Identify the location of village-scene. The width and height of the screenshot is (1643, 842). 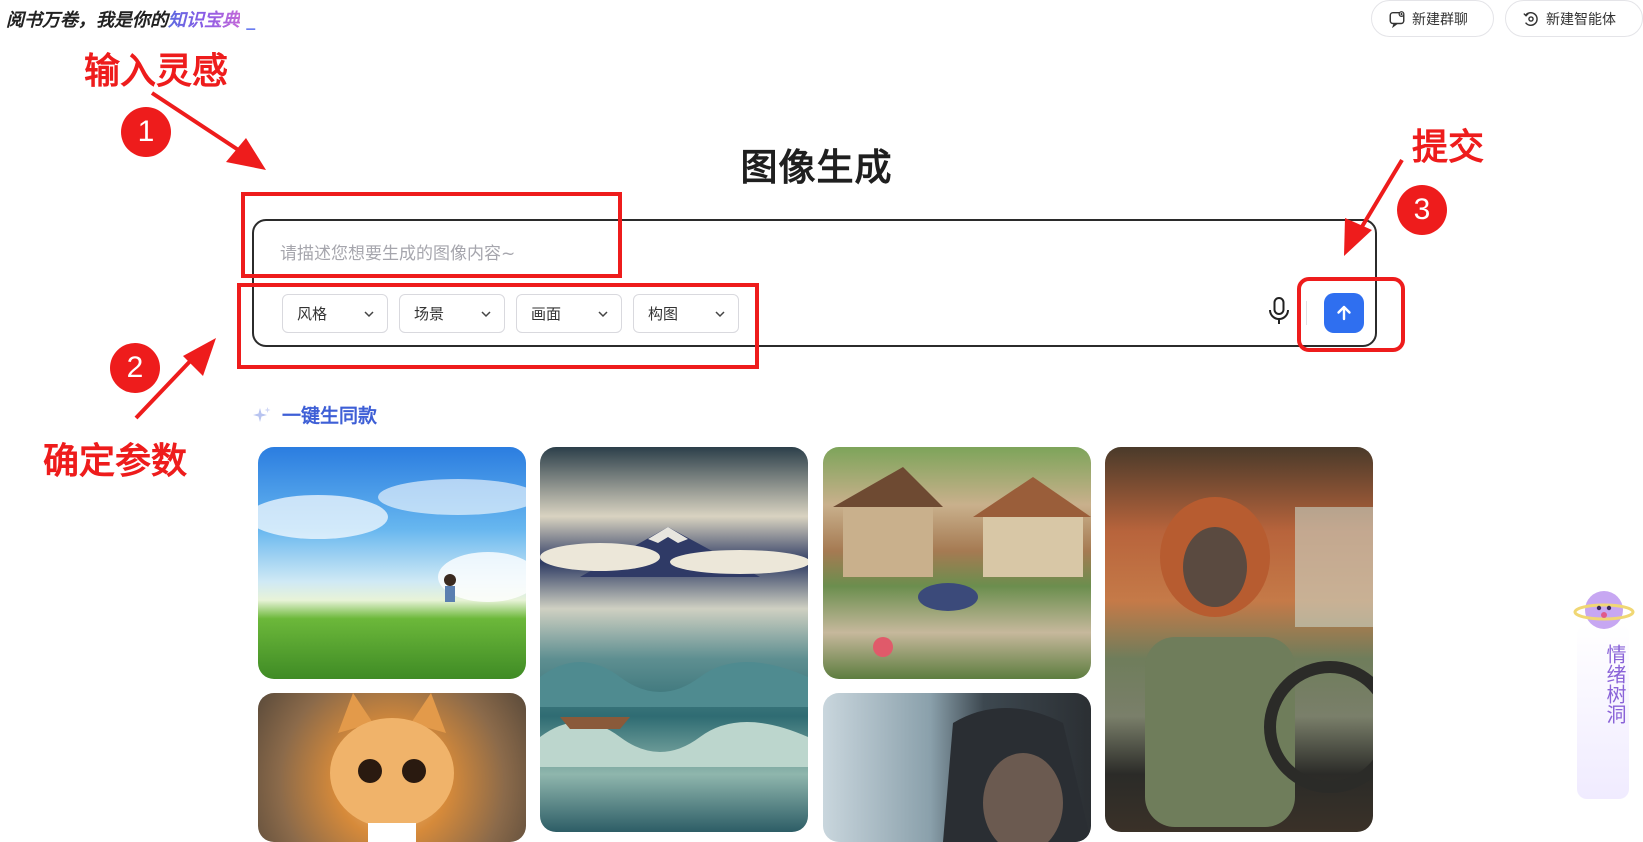
(962, 562).